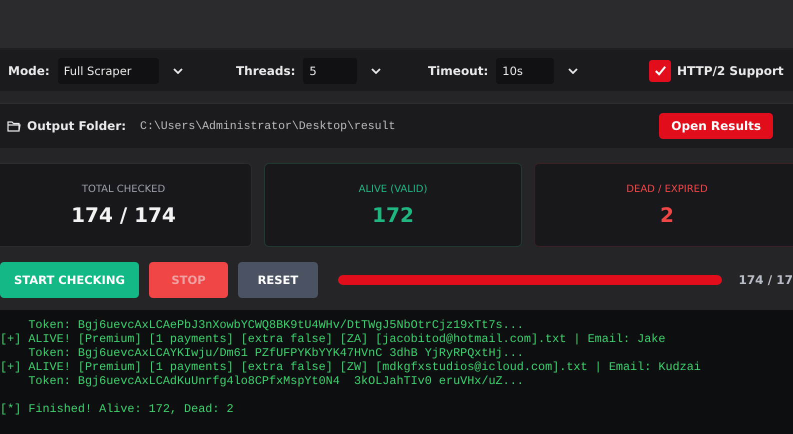 The width and height of the screenshot is (793, 434). What do you see at coordinates (351, 367) in the screenshot?
I see `log-line: [+] ALIVE! [Premium] [1 payments] [extra false] [ZW] [mdkgfxstudios@icloud.com].txt | Email: Kudzai` at bounding box center [351, 367].